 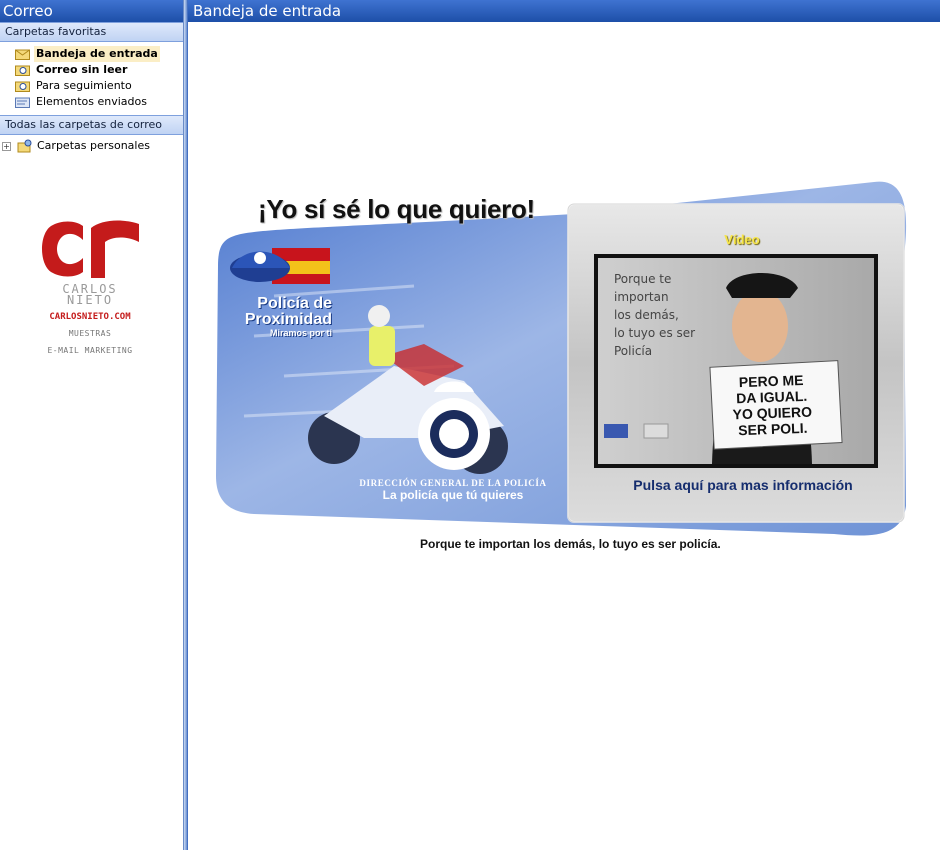 What do you see at coordinates (453, 495) in the screenshot?
I see `org-slogan: La policía que tú quieres` at bounding box center [453, 495].